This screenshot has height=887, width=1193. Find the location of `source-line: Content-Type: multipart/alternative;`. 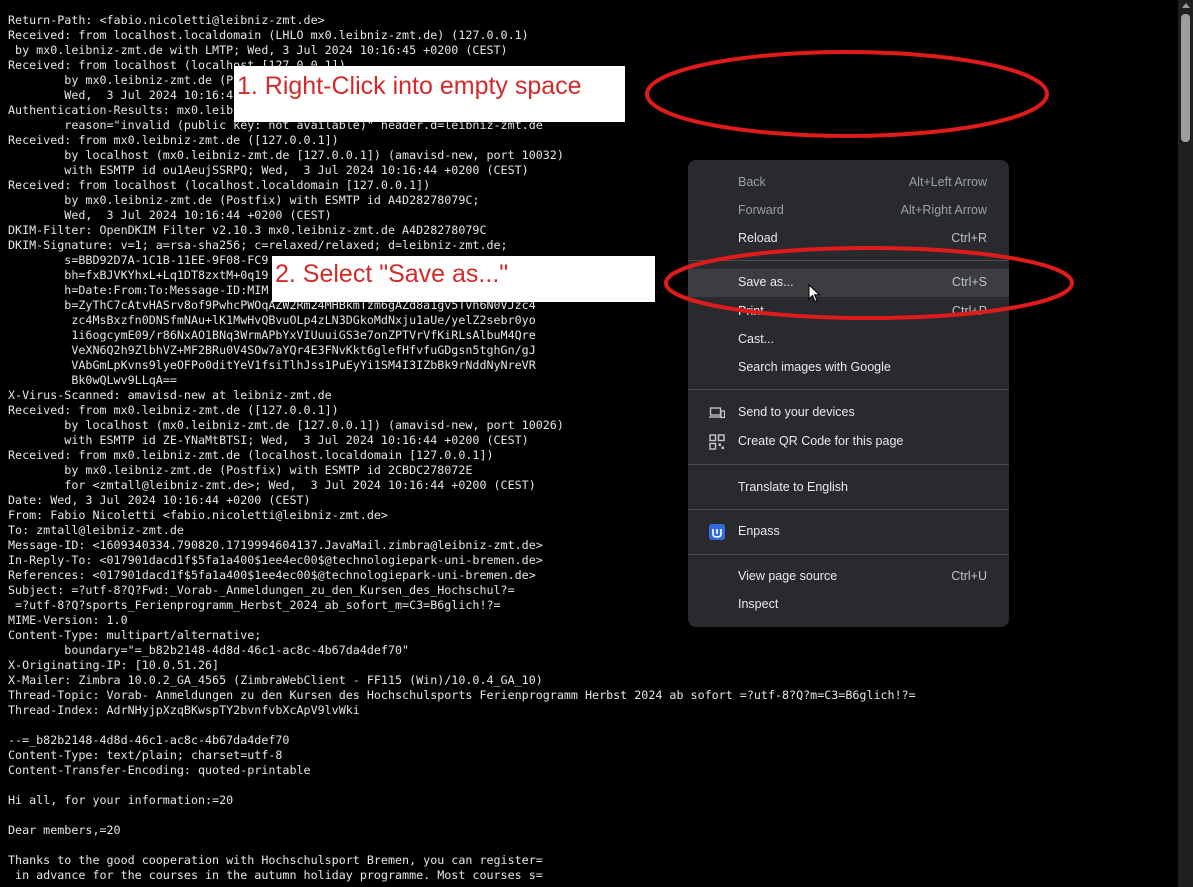

source-line: Content-Type: multipart/alternative; is located at coordinates (135, 635).